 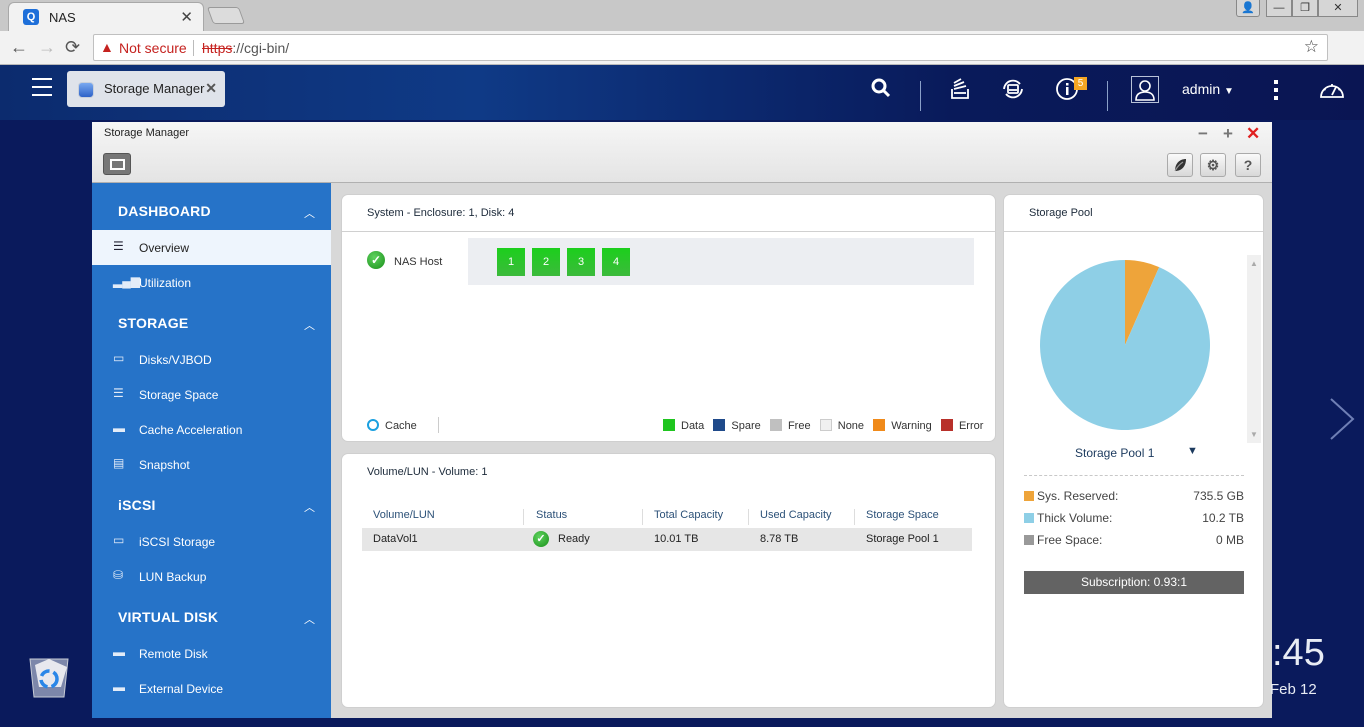 What do you see at coordinates (551, 518) in the screenshot?
I see `column-header-status: Status` at bounding box center [551, 518].